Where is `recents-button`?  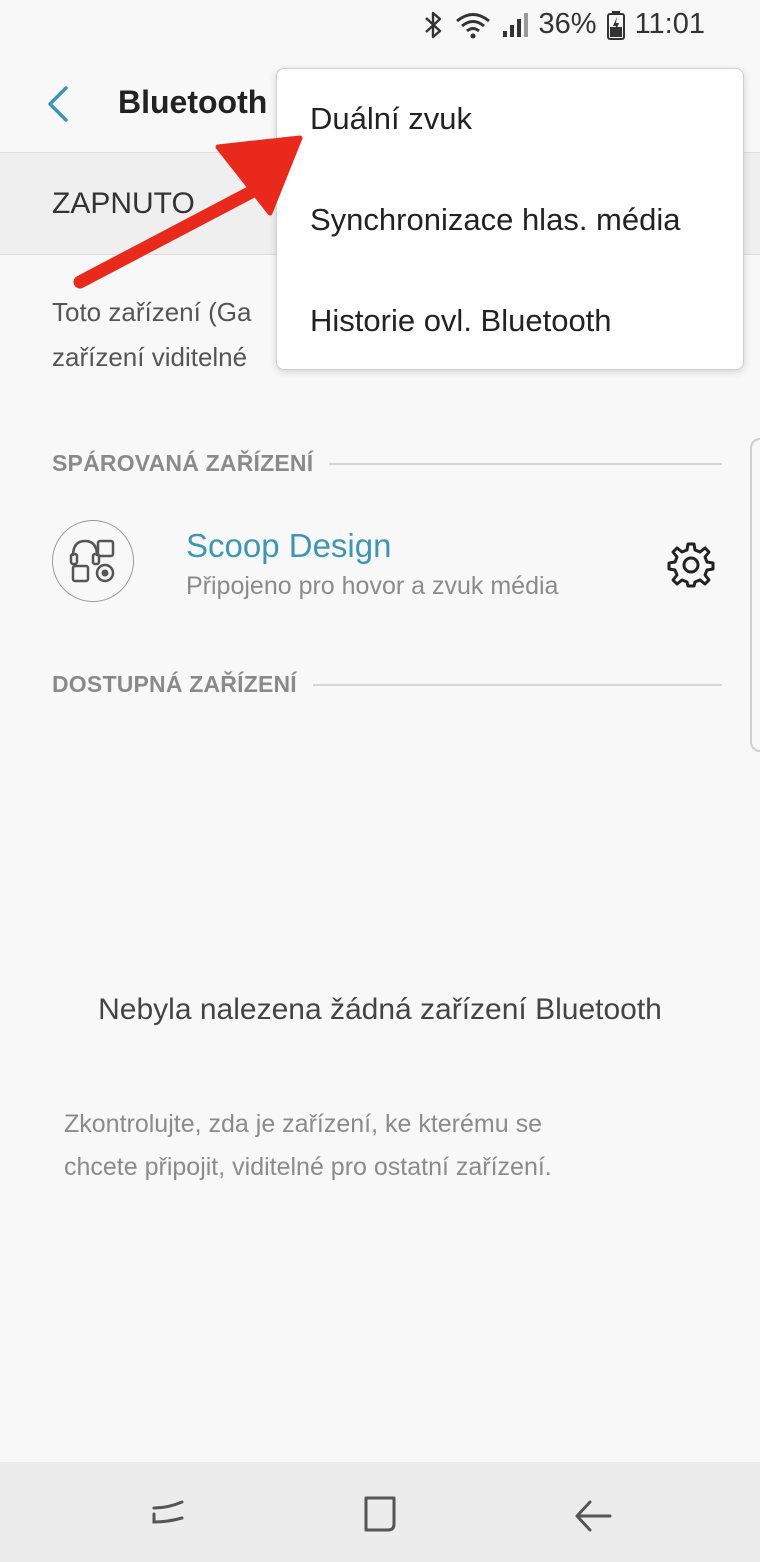 recents-button is located at coordinates (168, 1514).